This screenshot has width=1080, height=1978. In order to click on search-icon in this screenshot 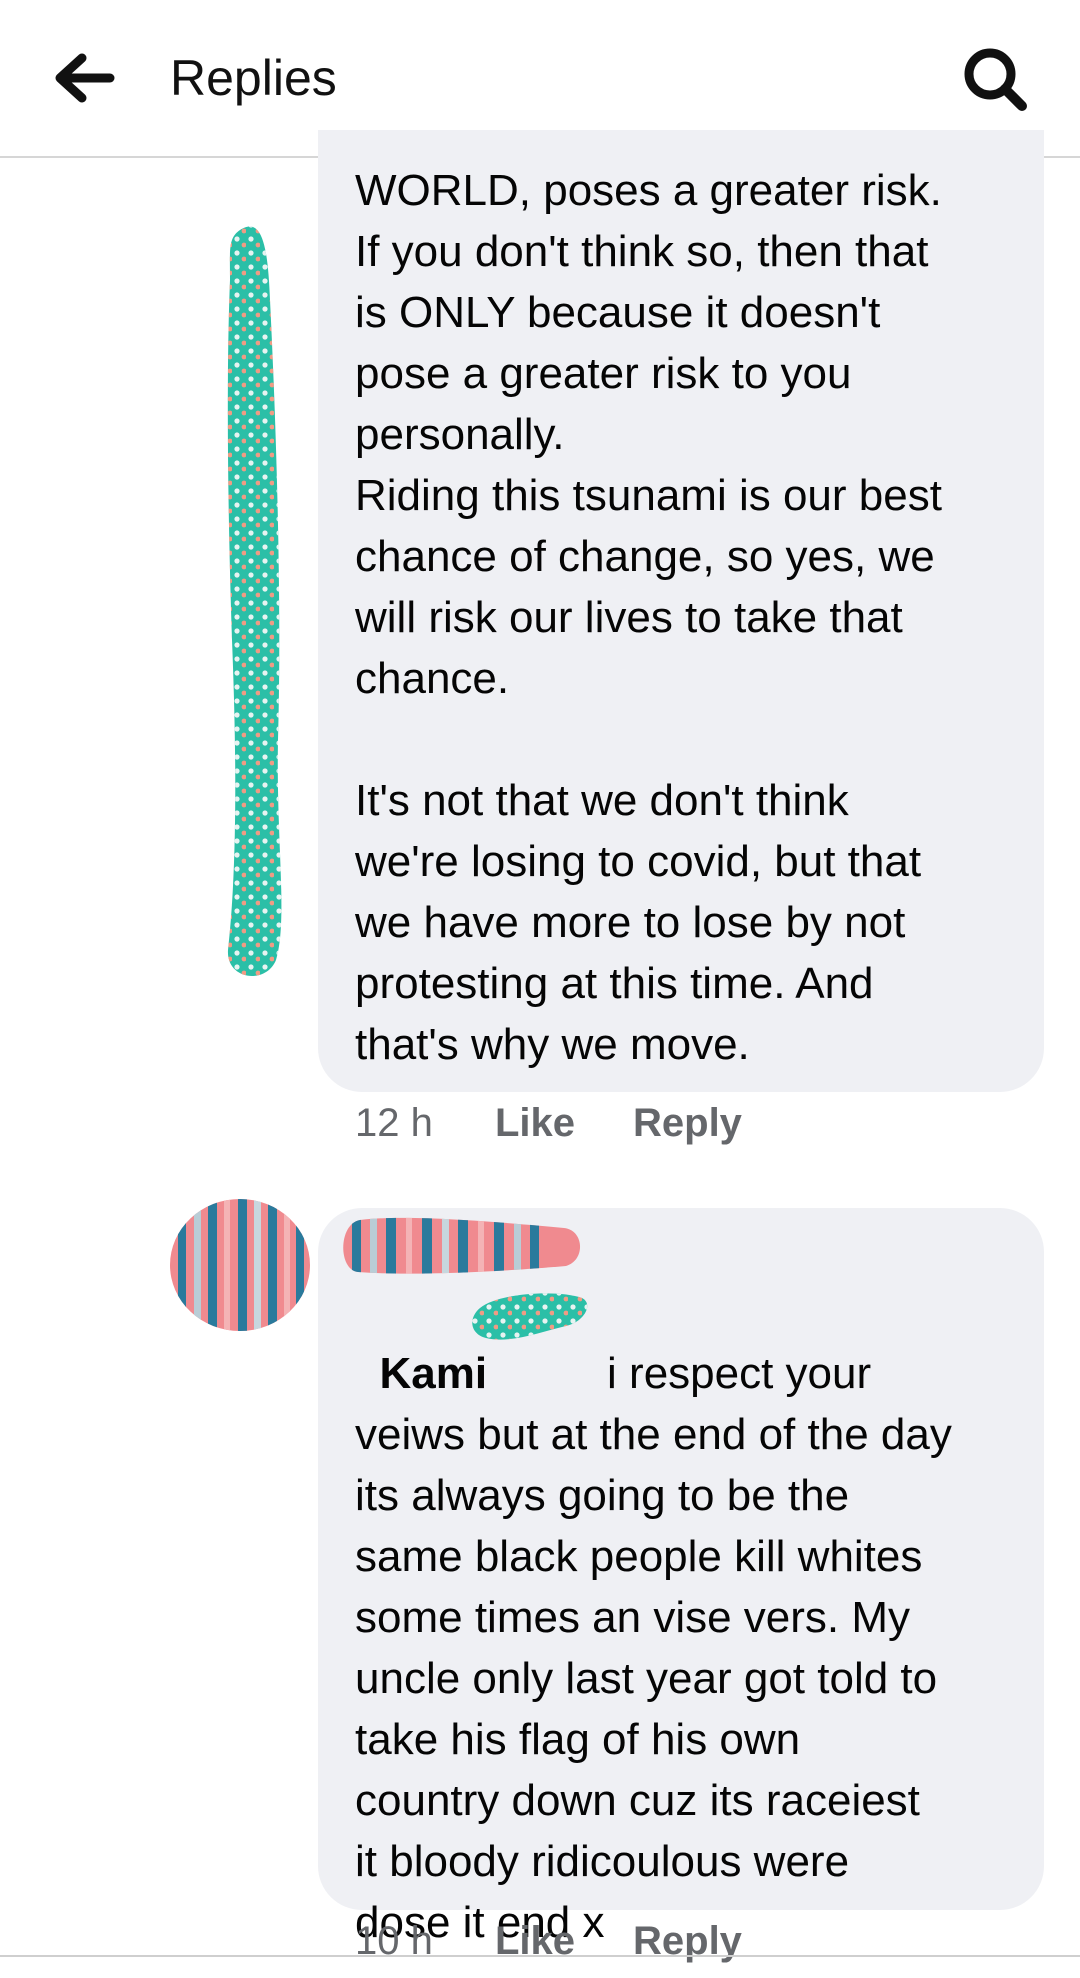, I will do `click(995, 79)`.